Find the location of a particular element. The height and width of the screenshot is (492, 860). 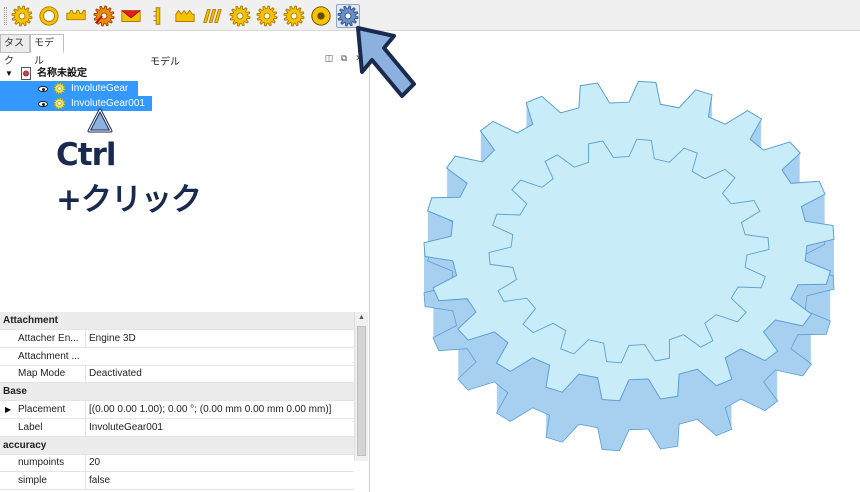

property-value: Deactivated is located at coordinates (217, 374).